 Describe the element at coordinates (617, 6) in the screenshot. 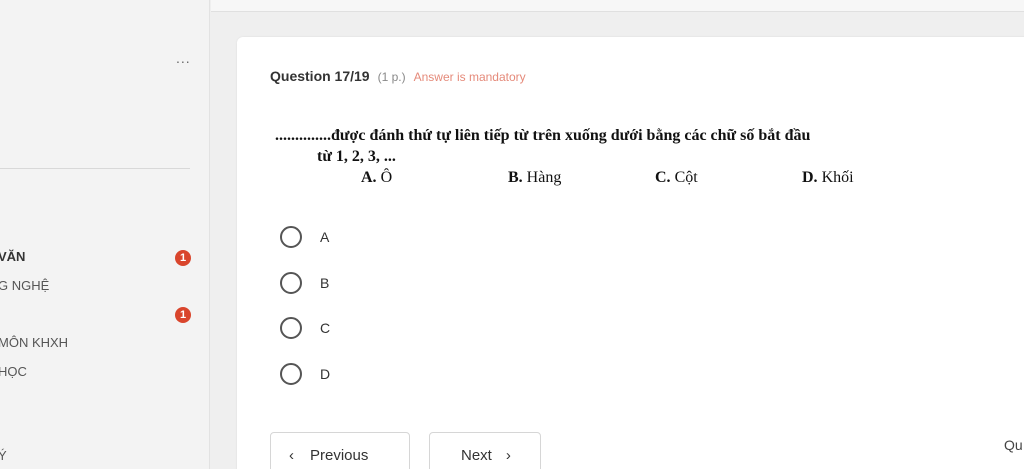

I see `top-bar` at that location.